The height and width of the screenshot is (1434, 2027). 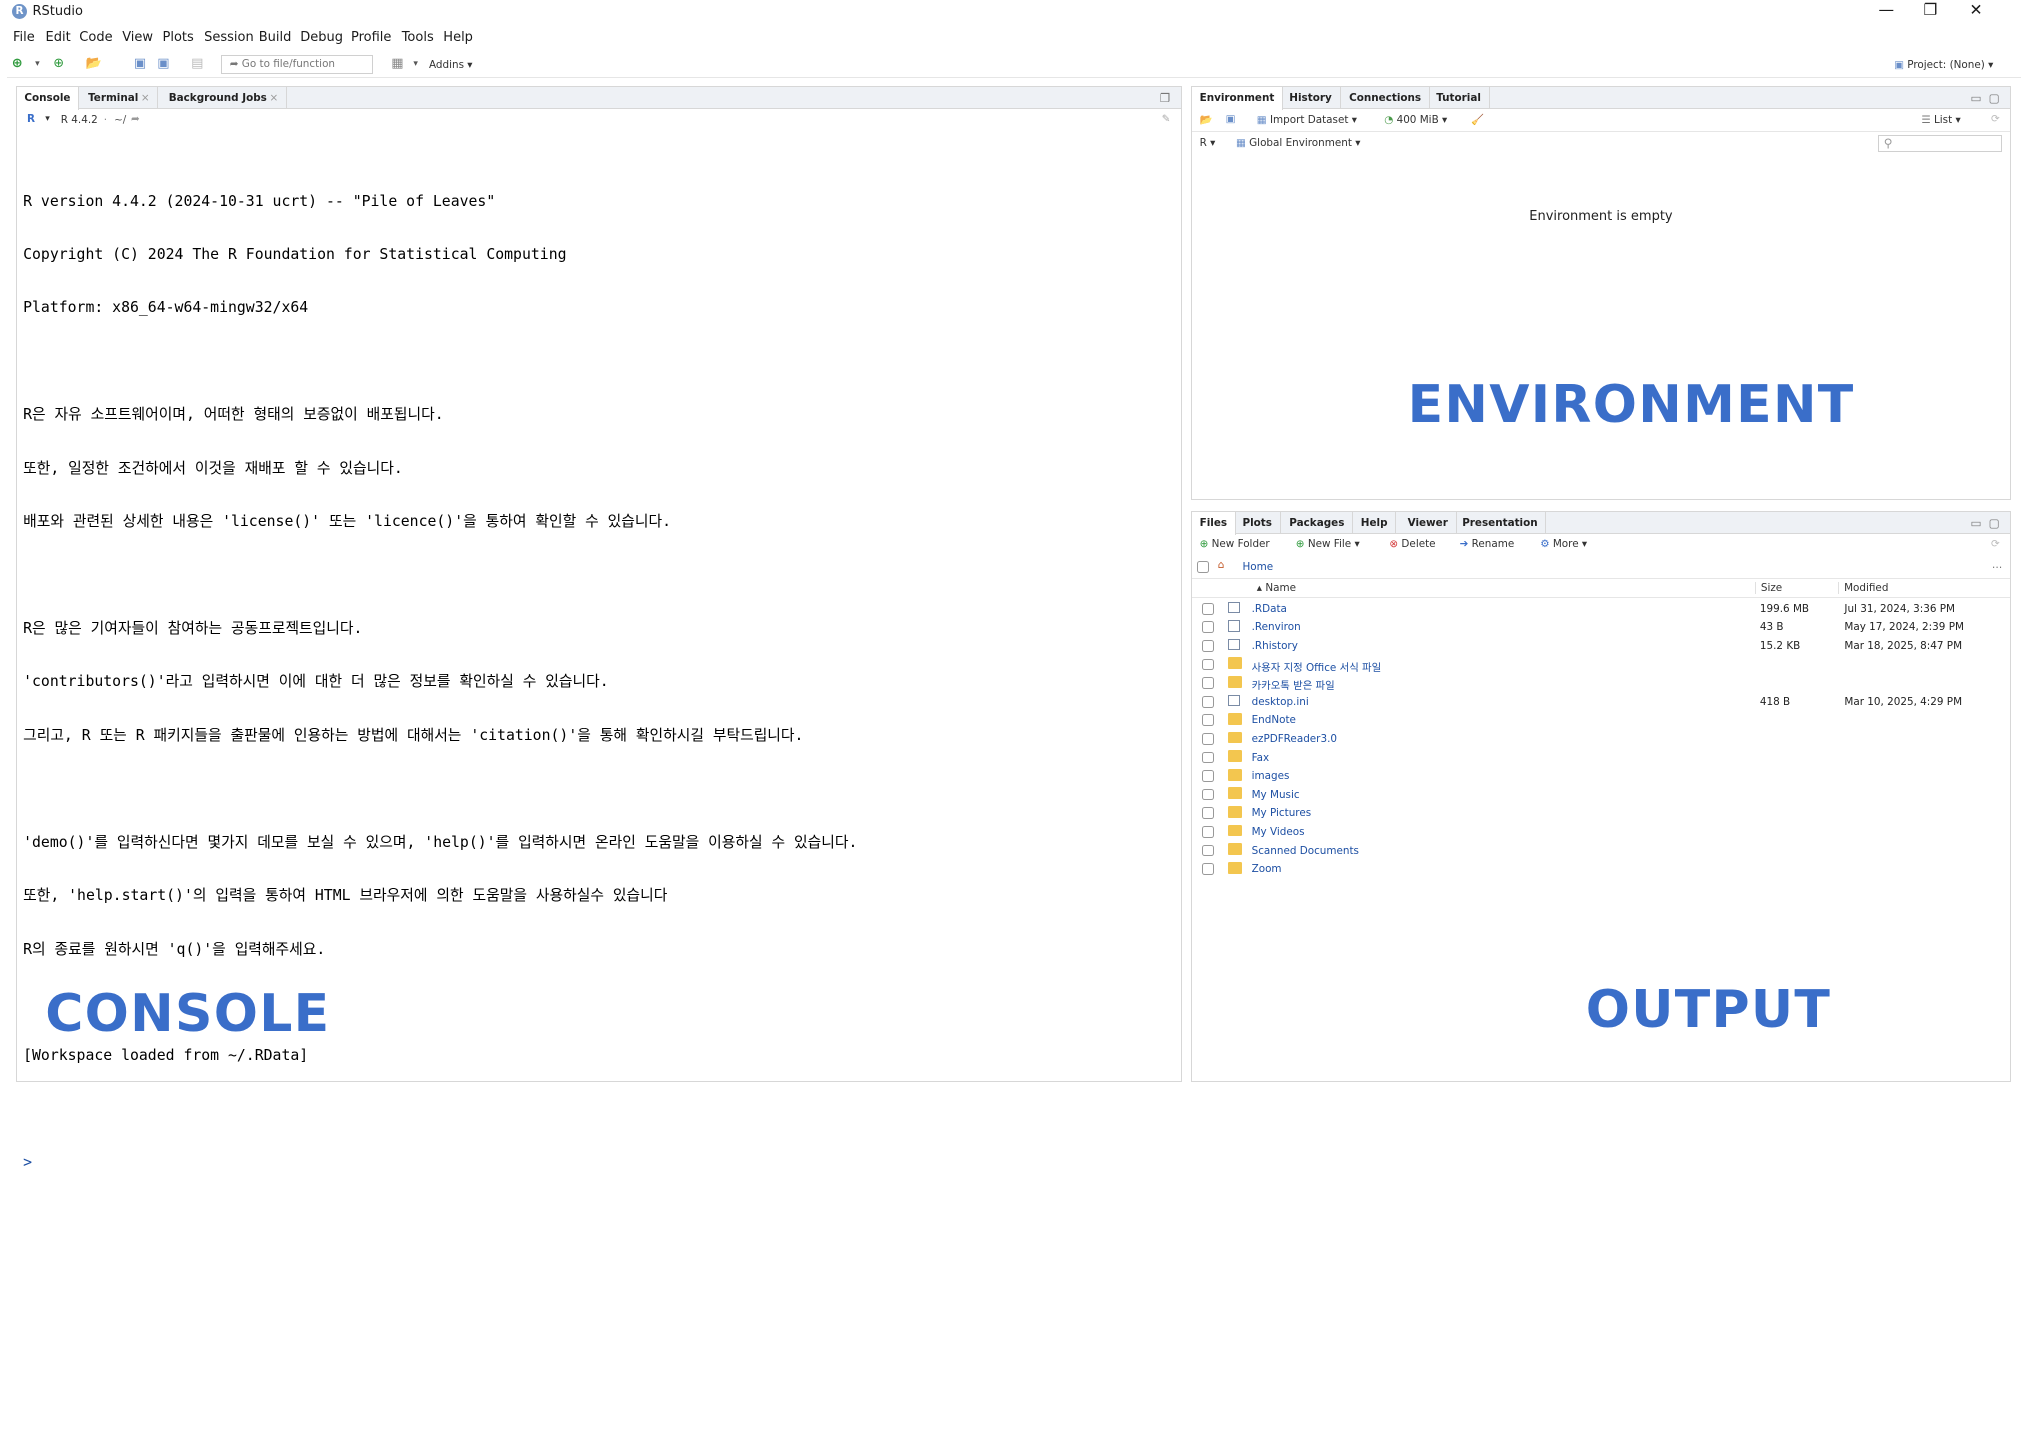 What do you see at coordinates (1601, 814) in the screenshot?
I see `file-row: My Pictures` at bounding box center [1601, 814].